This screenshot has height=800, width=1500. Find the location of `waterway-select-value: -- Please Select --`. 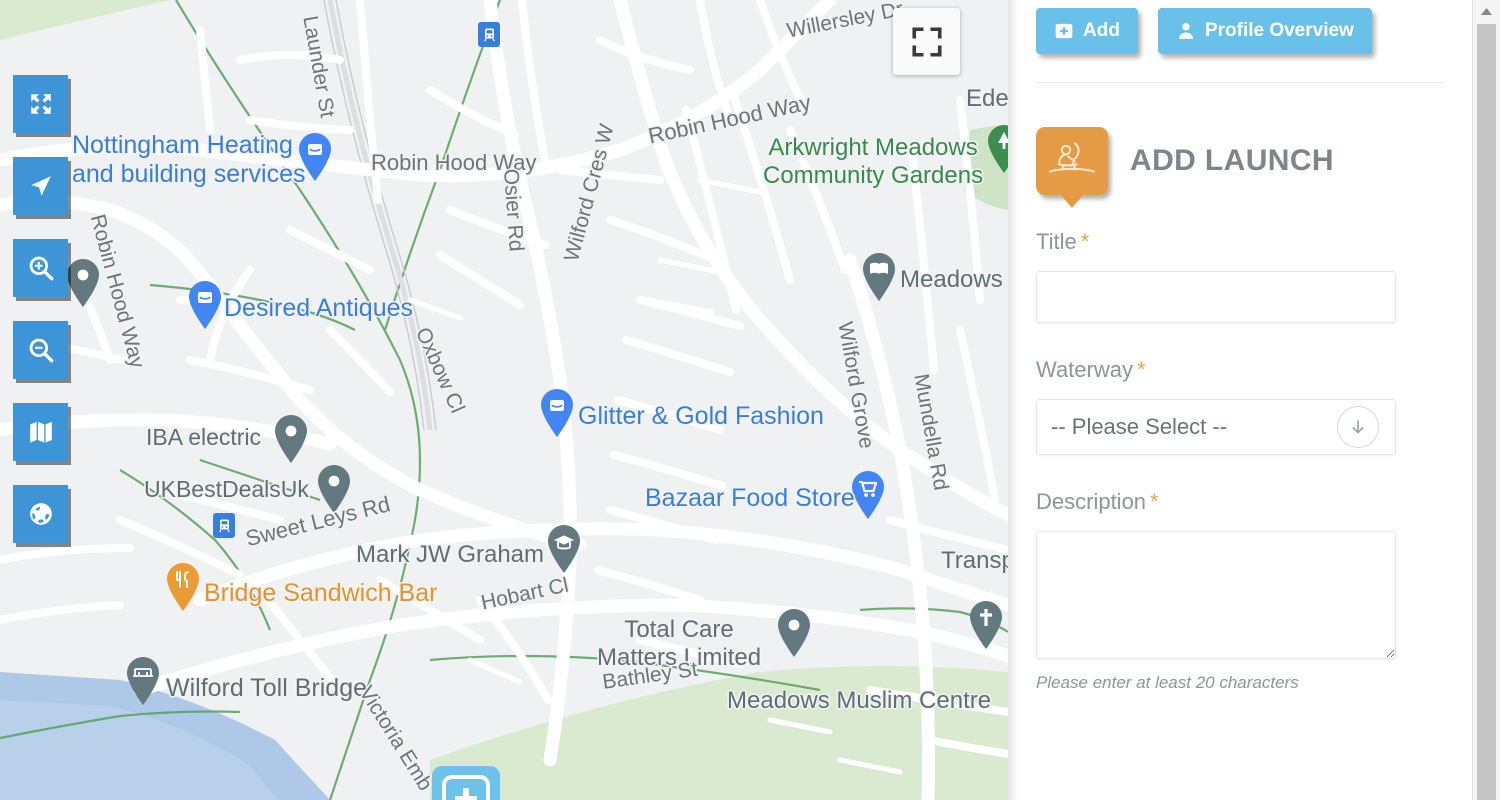

waterway-select-value: -- Please Select -- is located at coordinates (1139, 426).